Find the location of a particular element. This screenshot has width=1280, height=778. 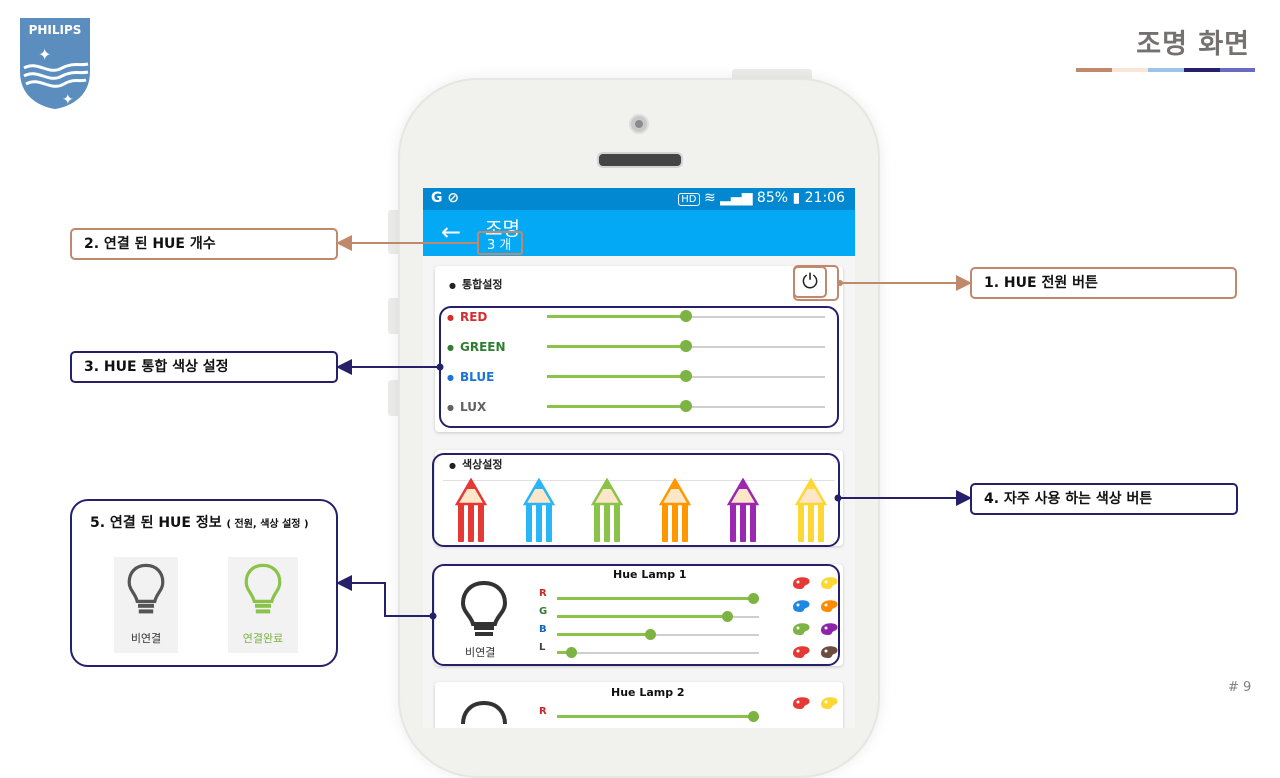

callout-5-main-text: 5. 연결 된 HUE 정보 is located at coordinates (156, 523).